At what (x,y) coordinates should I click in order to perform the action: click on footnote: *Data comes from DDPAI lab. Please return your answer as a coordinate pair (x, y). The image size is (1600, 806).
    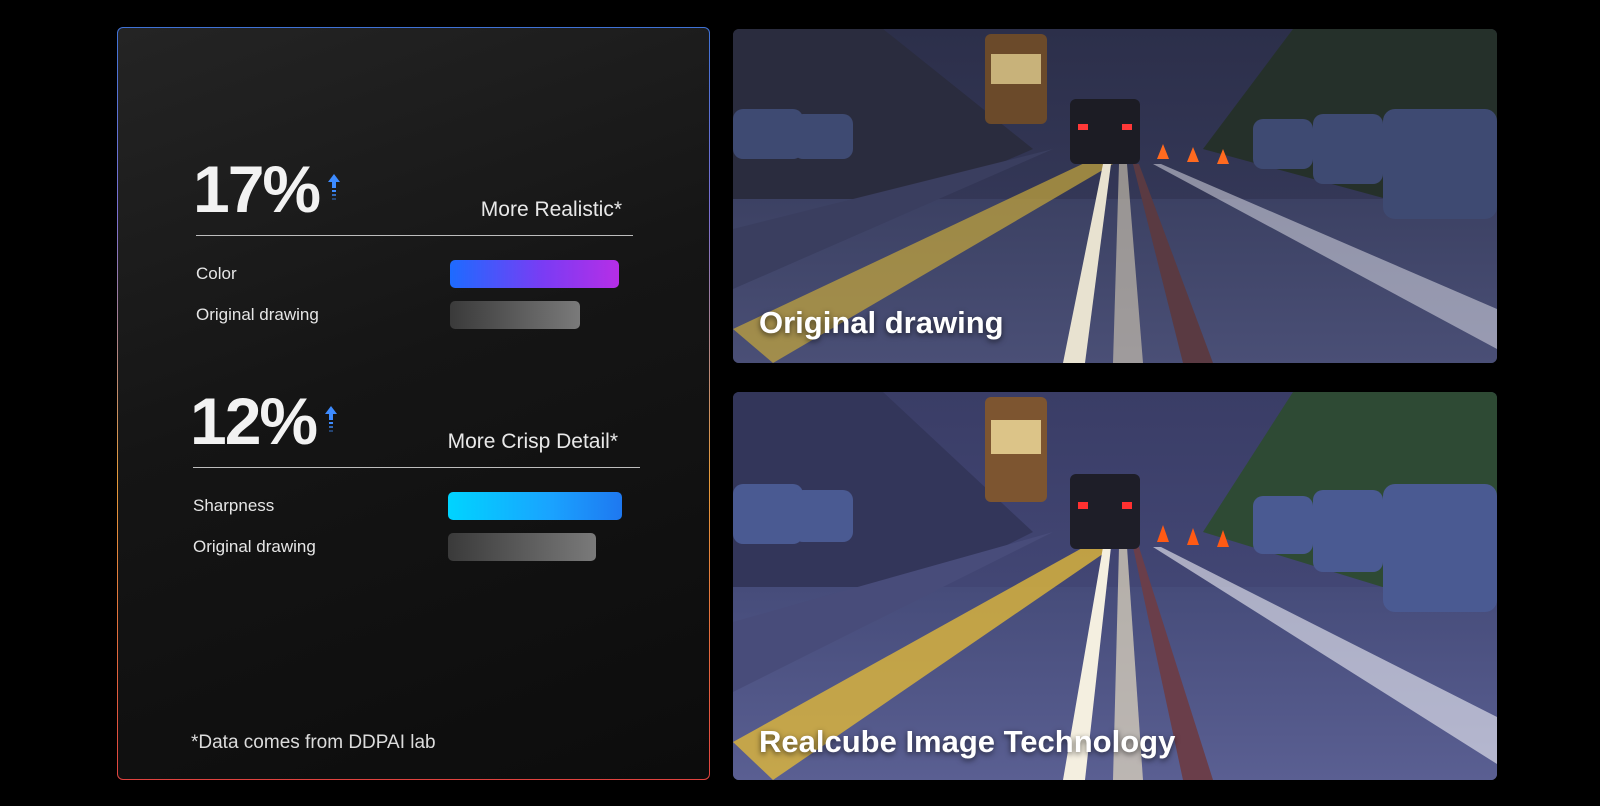
    Looking at the image, I should click on (313, 742).